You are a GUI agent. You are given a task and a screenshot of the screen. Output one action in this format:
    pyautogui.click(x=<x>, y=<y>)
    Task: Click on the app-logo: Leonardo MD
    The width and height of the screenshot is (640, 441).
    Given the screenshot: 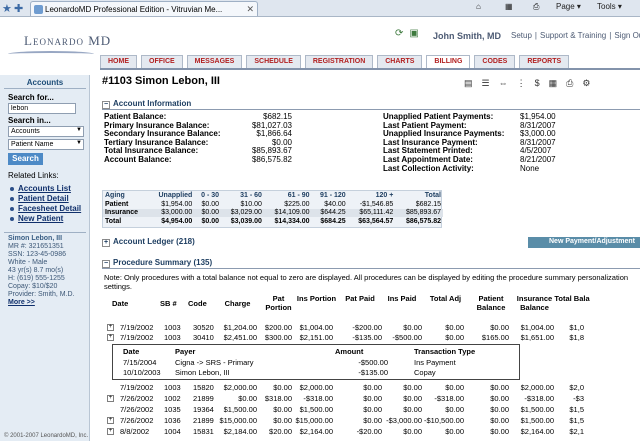 What is the action you would take?
    pyautogui.click(x=67, y=41)
    